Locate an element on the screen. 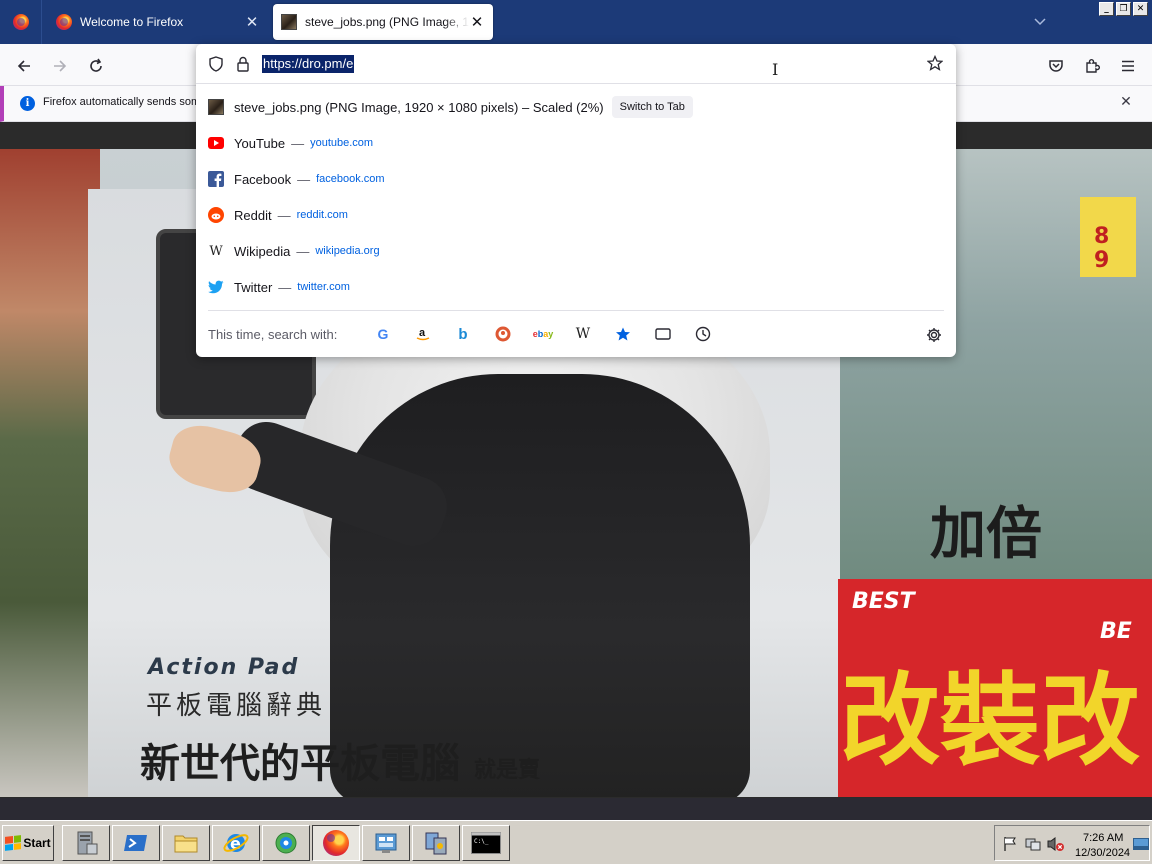  taskbar-firefox is located at coordinates (336, 843).